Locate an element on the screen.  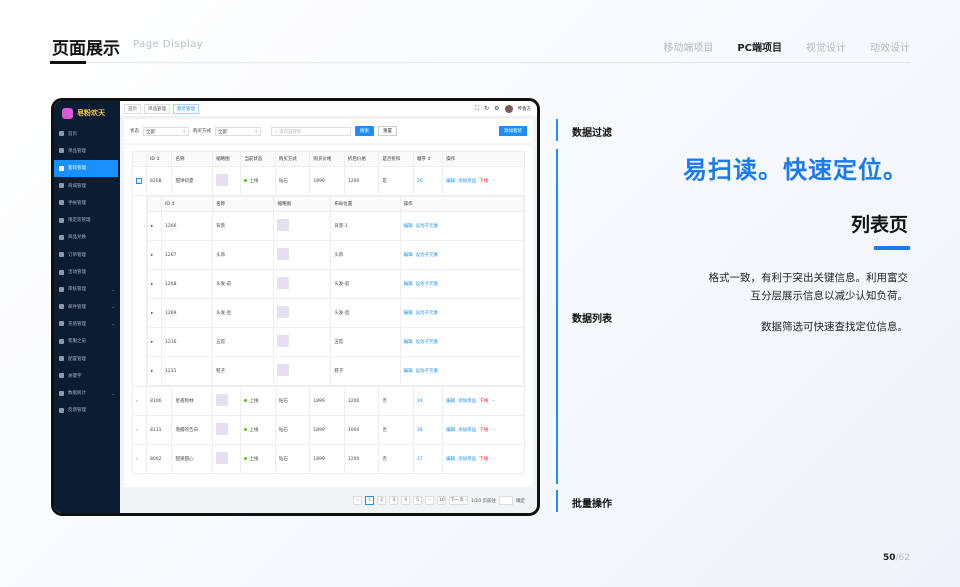
sidebar-item: 首页 is located at coordinates (87, 133).